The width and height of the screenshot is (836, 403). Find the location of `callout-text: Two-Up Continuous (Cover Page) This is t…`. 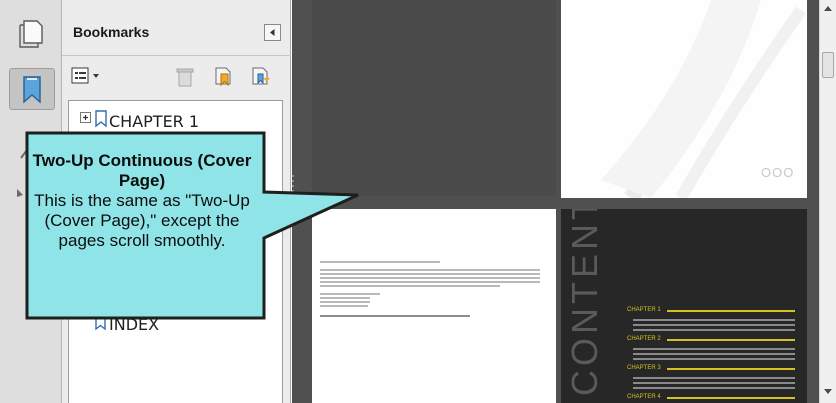

callout-text: Two-Up Continuous (Cover Page) This is t… is located at coordinates (142, 201).